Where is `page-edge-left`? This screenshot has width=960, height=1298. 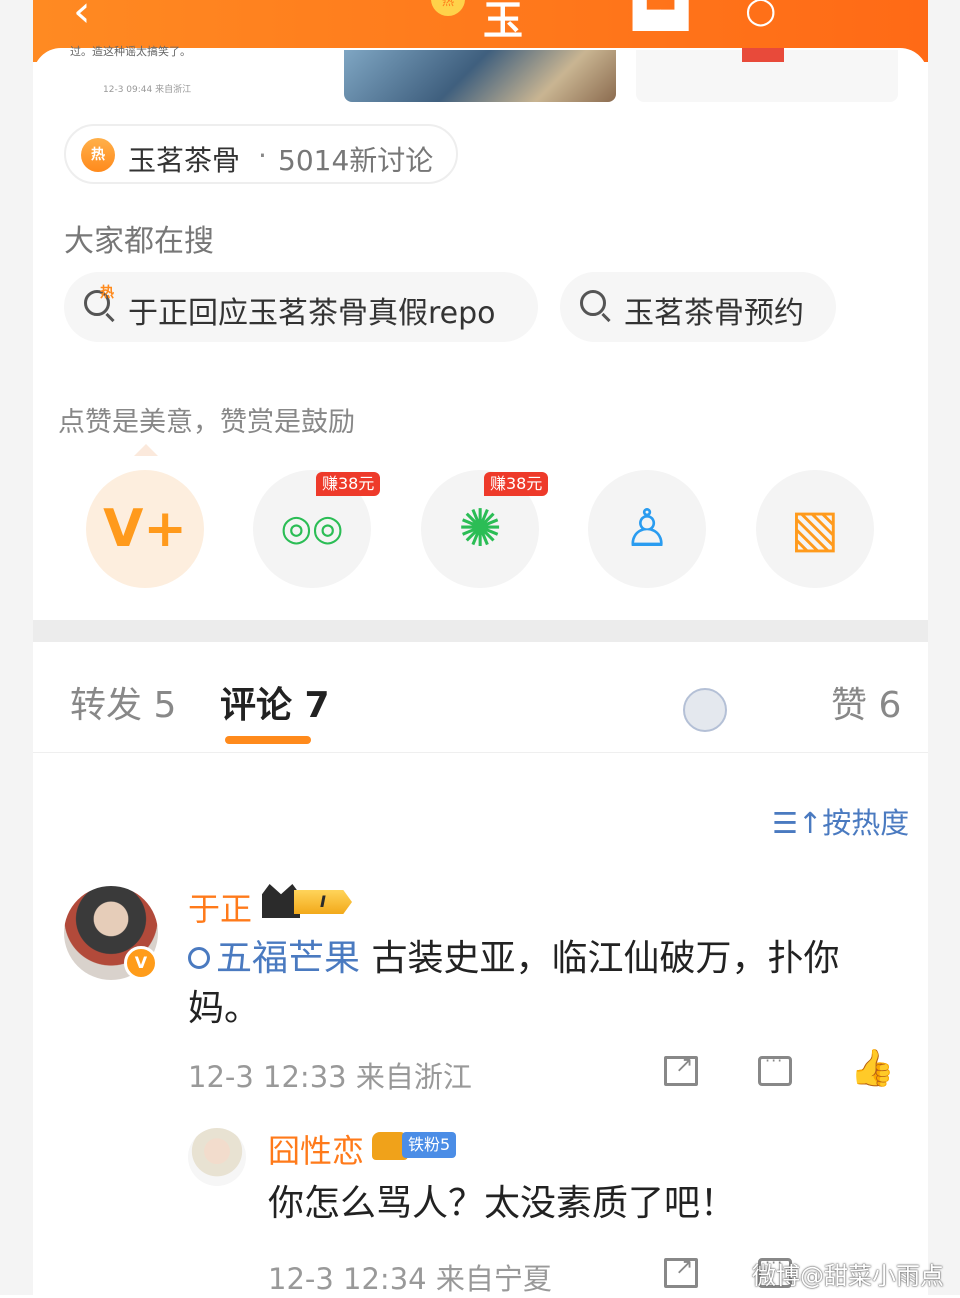 page-edge-left is located at coordinates (16, 647).